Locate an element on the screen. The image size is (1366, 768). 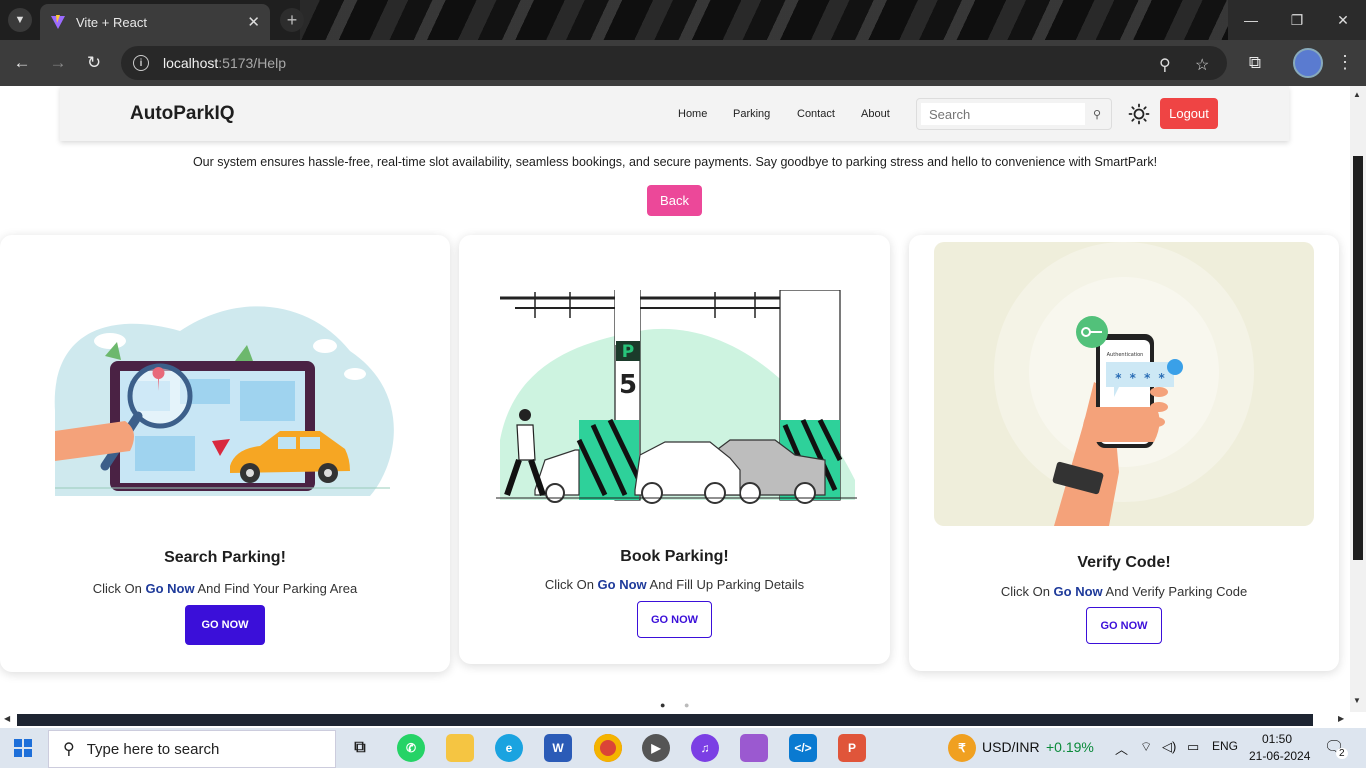
code-mask-text: * * * * is located at coordinates (1140, 378).